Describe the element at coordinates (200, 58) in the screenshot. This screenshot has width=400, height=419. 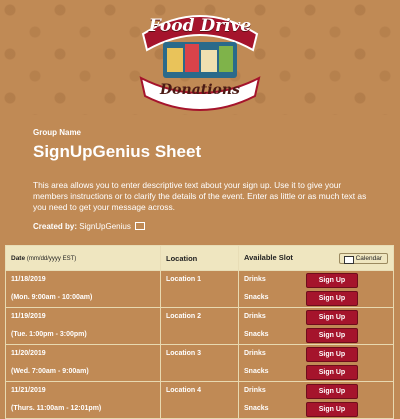
I see `food-drive-logo: Food Drive Donations` at that location.